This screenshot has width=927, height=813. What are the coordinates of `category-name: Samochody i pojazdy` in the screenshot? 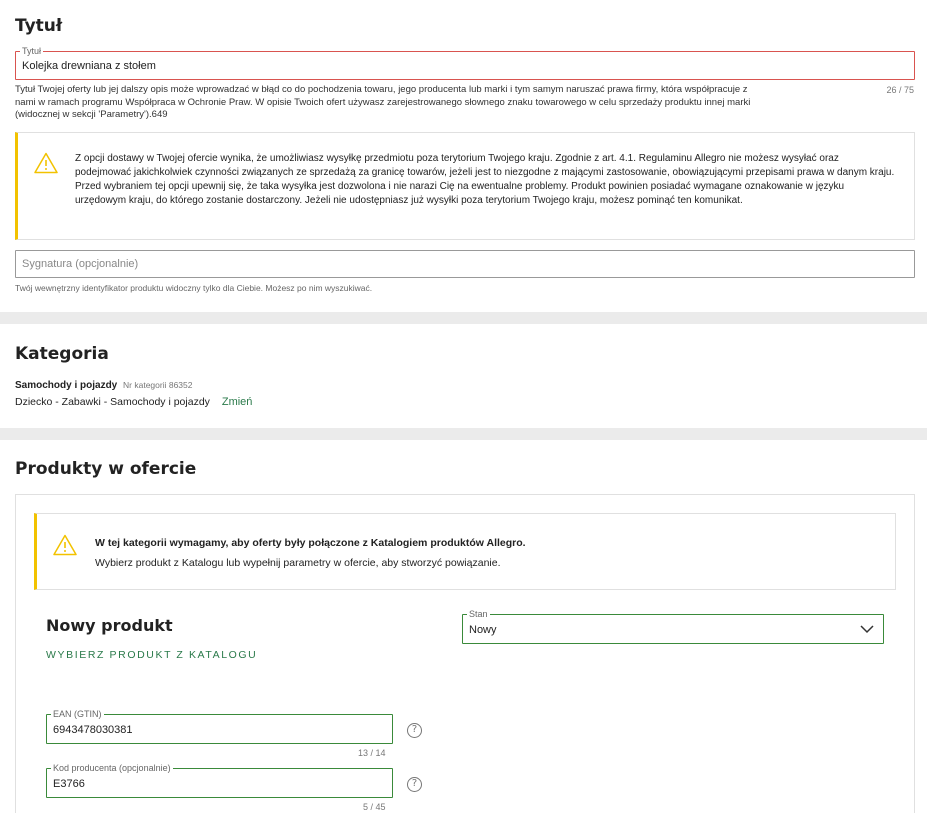 It's located at (66, 385).